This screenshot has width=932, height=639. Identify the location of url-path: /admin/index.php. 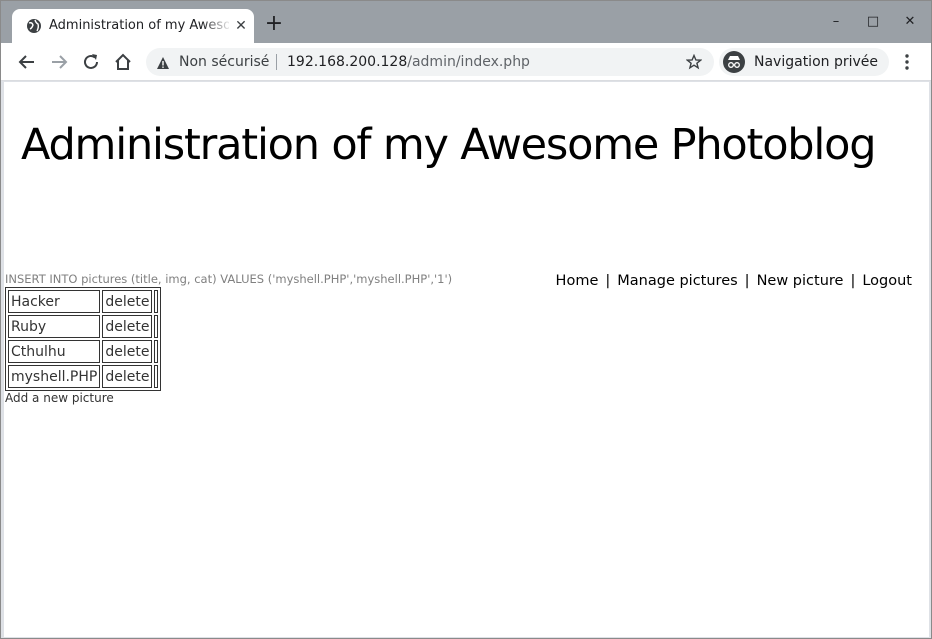
(468, 62).